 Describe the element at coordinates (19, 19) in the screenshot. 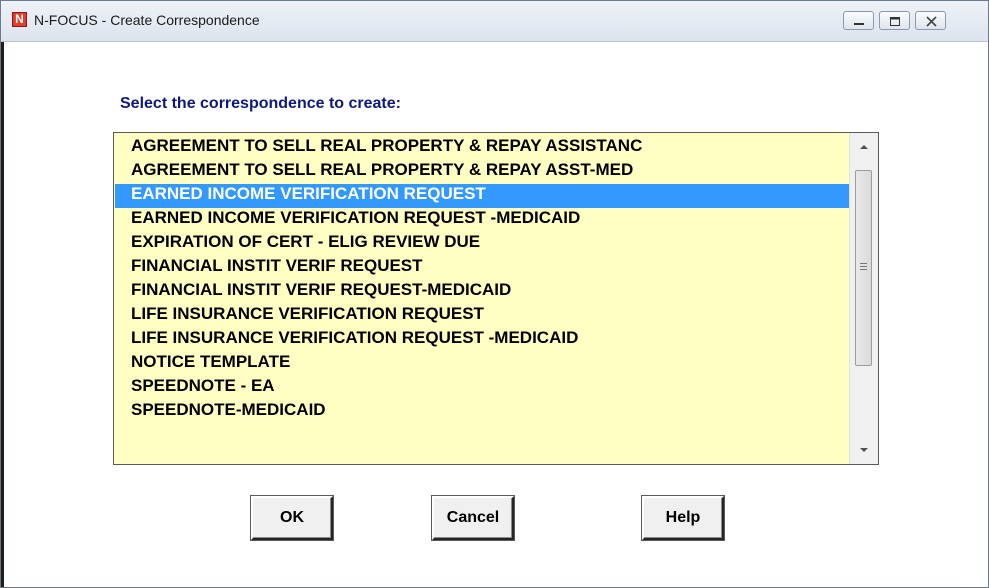

I see `nfocus-app-icon: N` at that location.